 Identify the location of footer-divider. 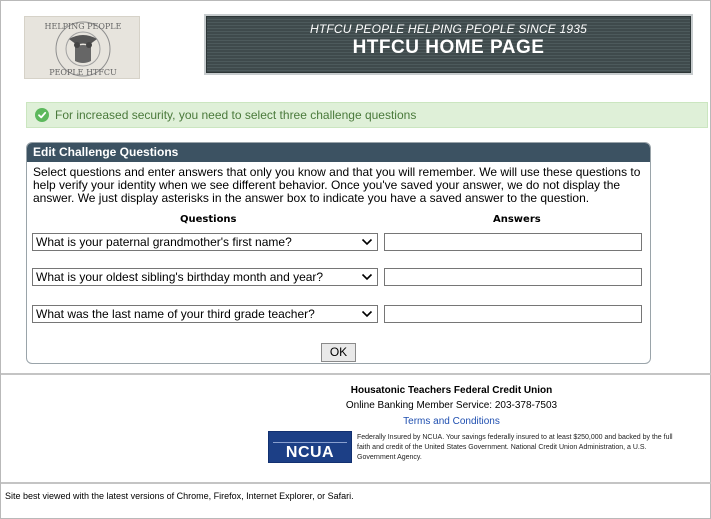
(356, 374).